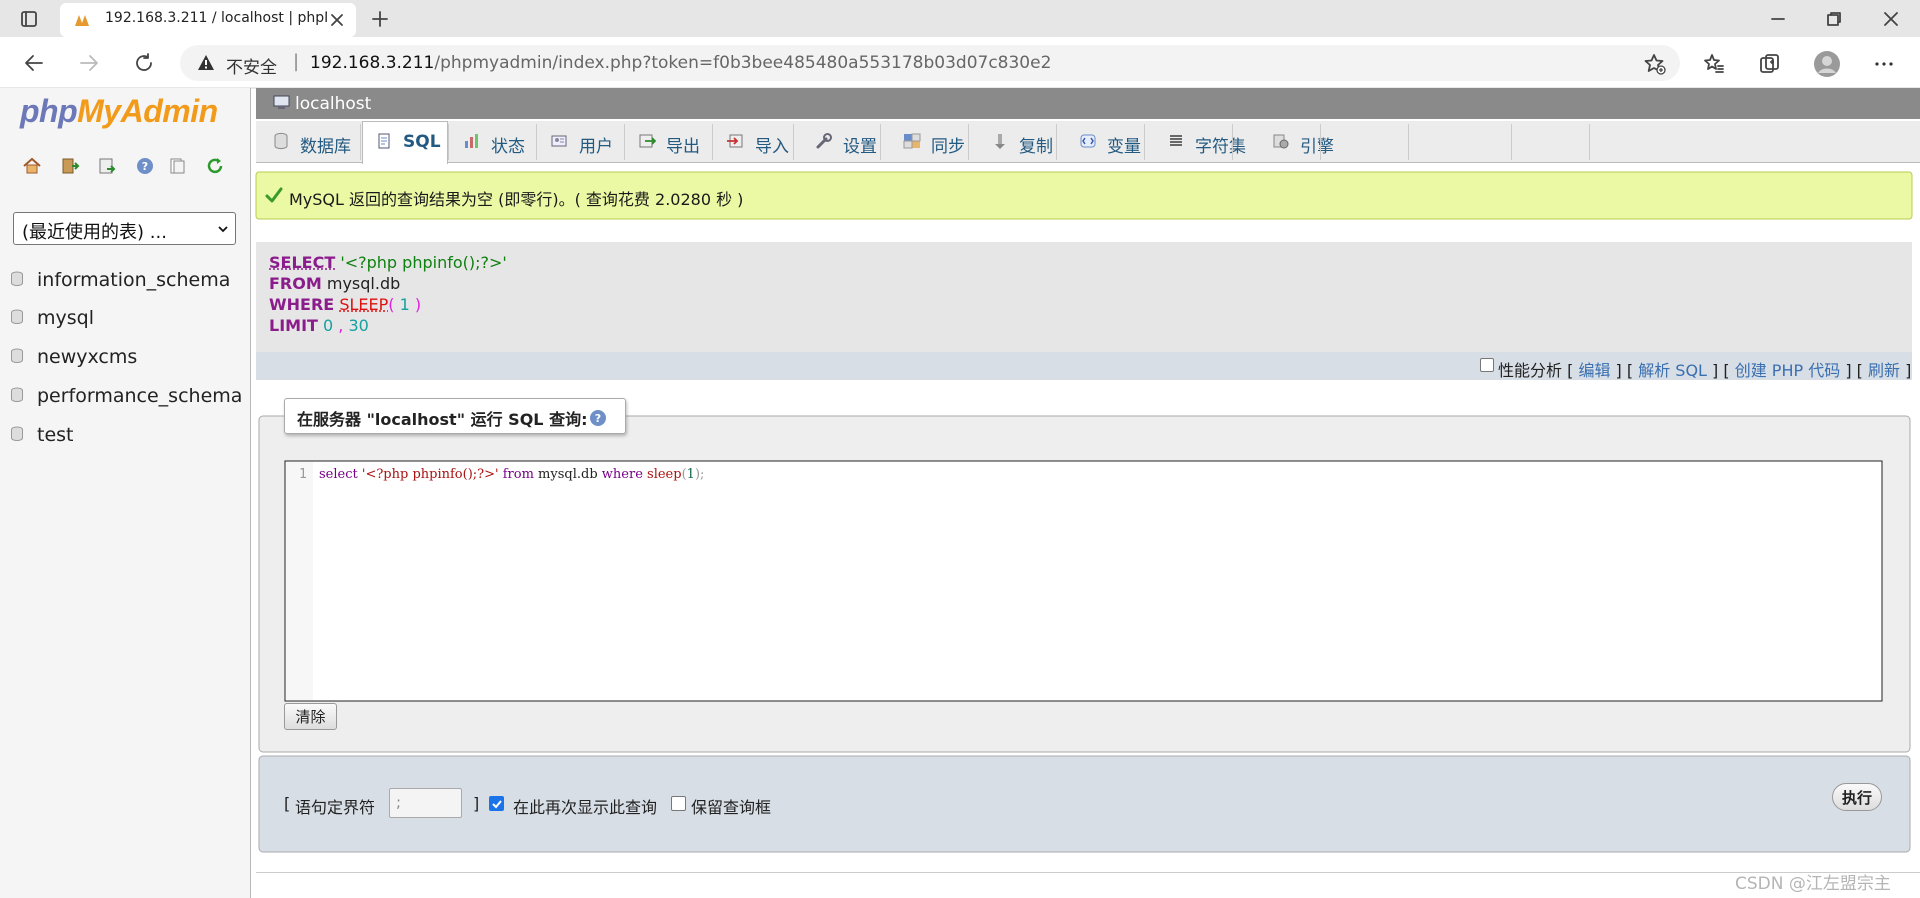  What do you see at coordinates (223, 229) in the screenshot?
I see `chevron-down-icon` at bounding box center [223, 229].